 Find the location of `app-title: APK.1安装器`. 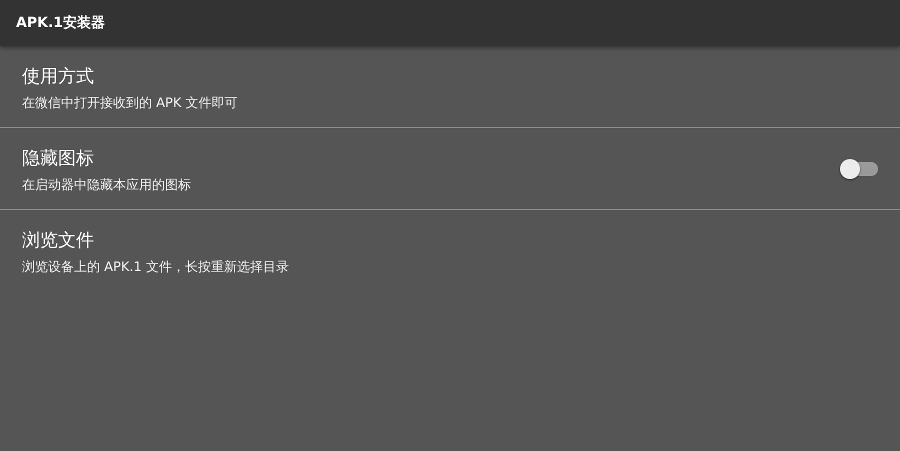

app-title: APK.1安装器 is located at coordinates (61, 23).